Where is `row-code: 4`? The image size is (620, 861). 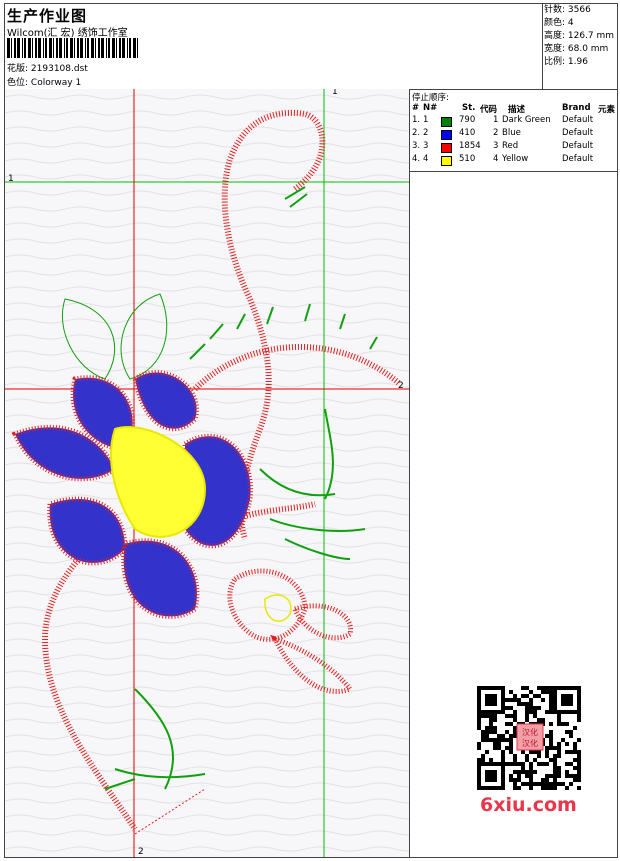 row-code: 4 is located at coordinates (496, 159).